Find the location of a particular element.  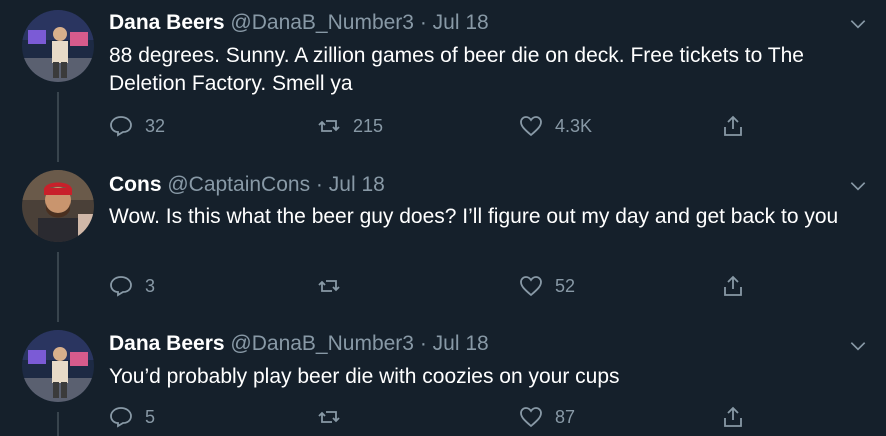

retweet-button: 215 is located at coordinates (350, 126).